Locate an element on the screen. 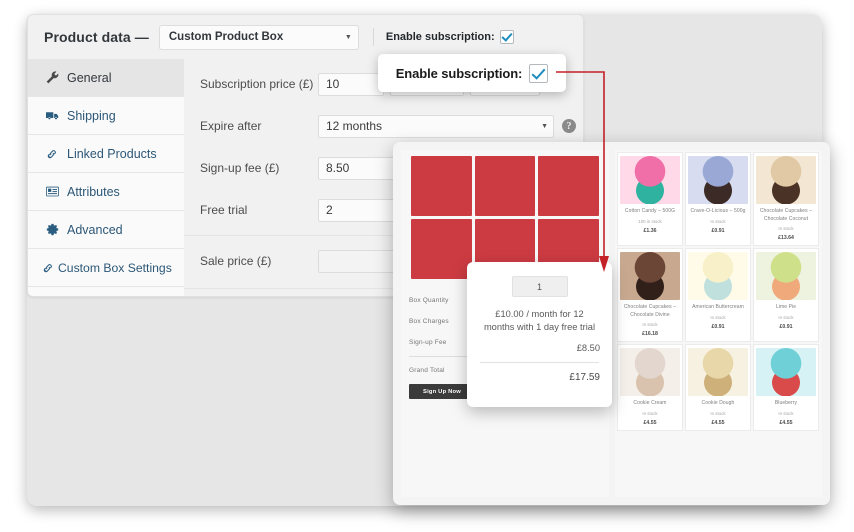  header-divider is located at coordinates (373, 37).